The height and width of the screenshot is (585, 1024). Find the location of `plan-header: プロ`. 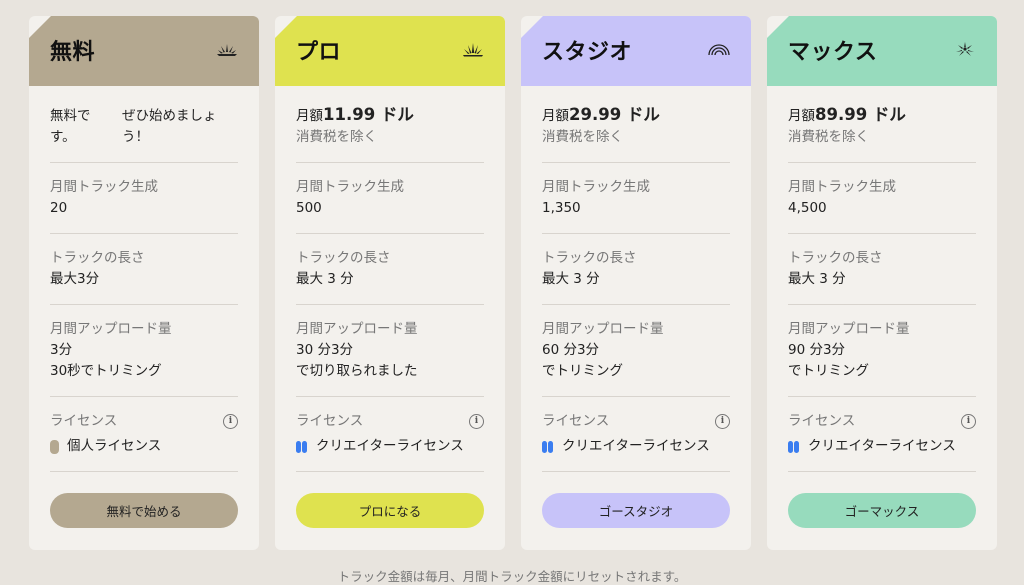

plan-header: プロ is located at coordinates (390, 51).